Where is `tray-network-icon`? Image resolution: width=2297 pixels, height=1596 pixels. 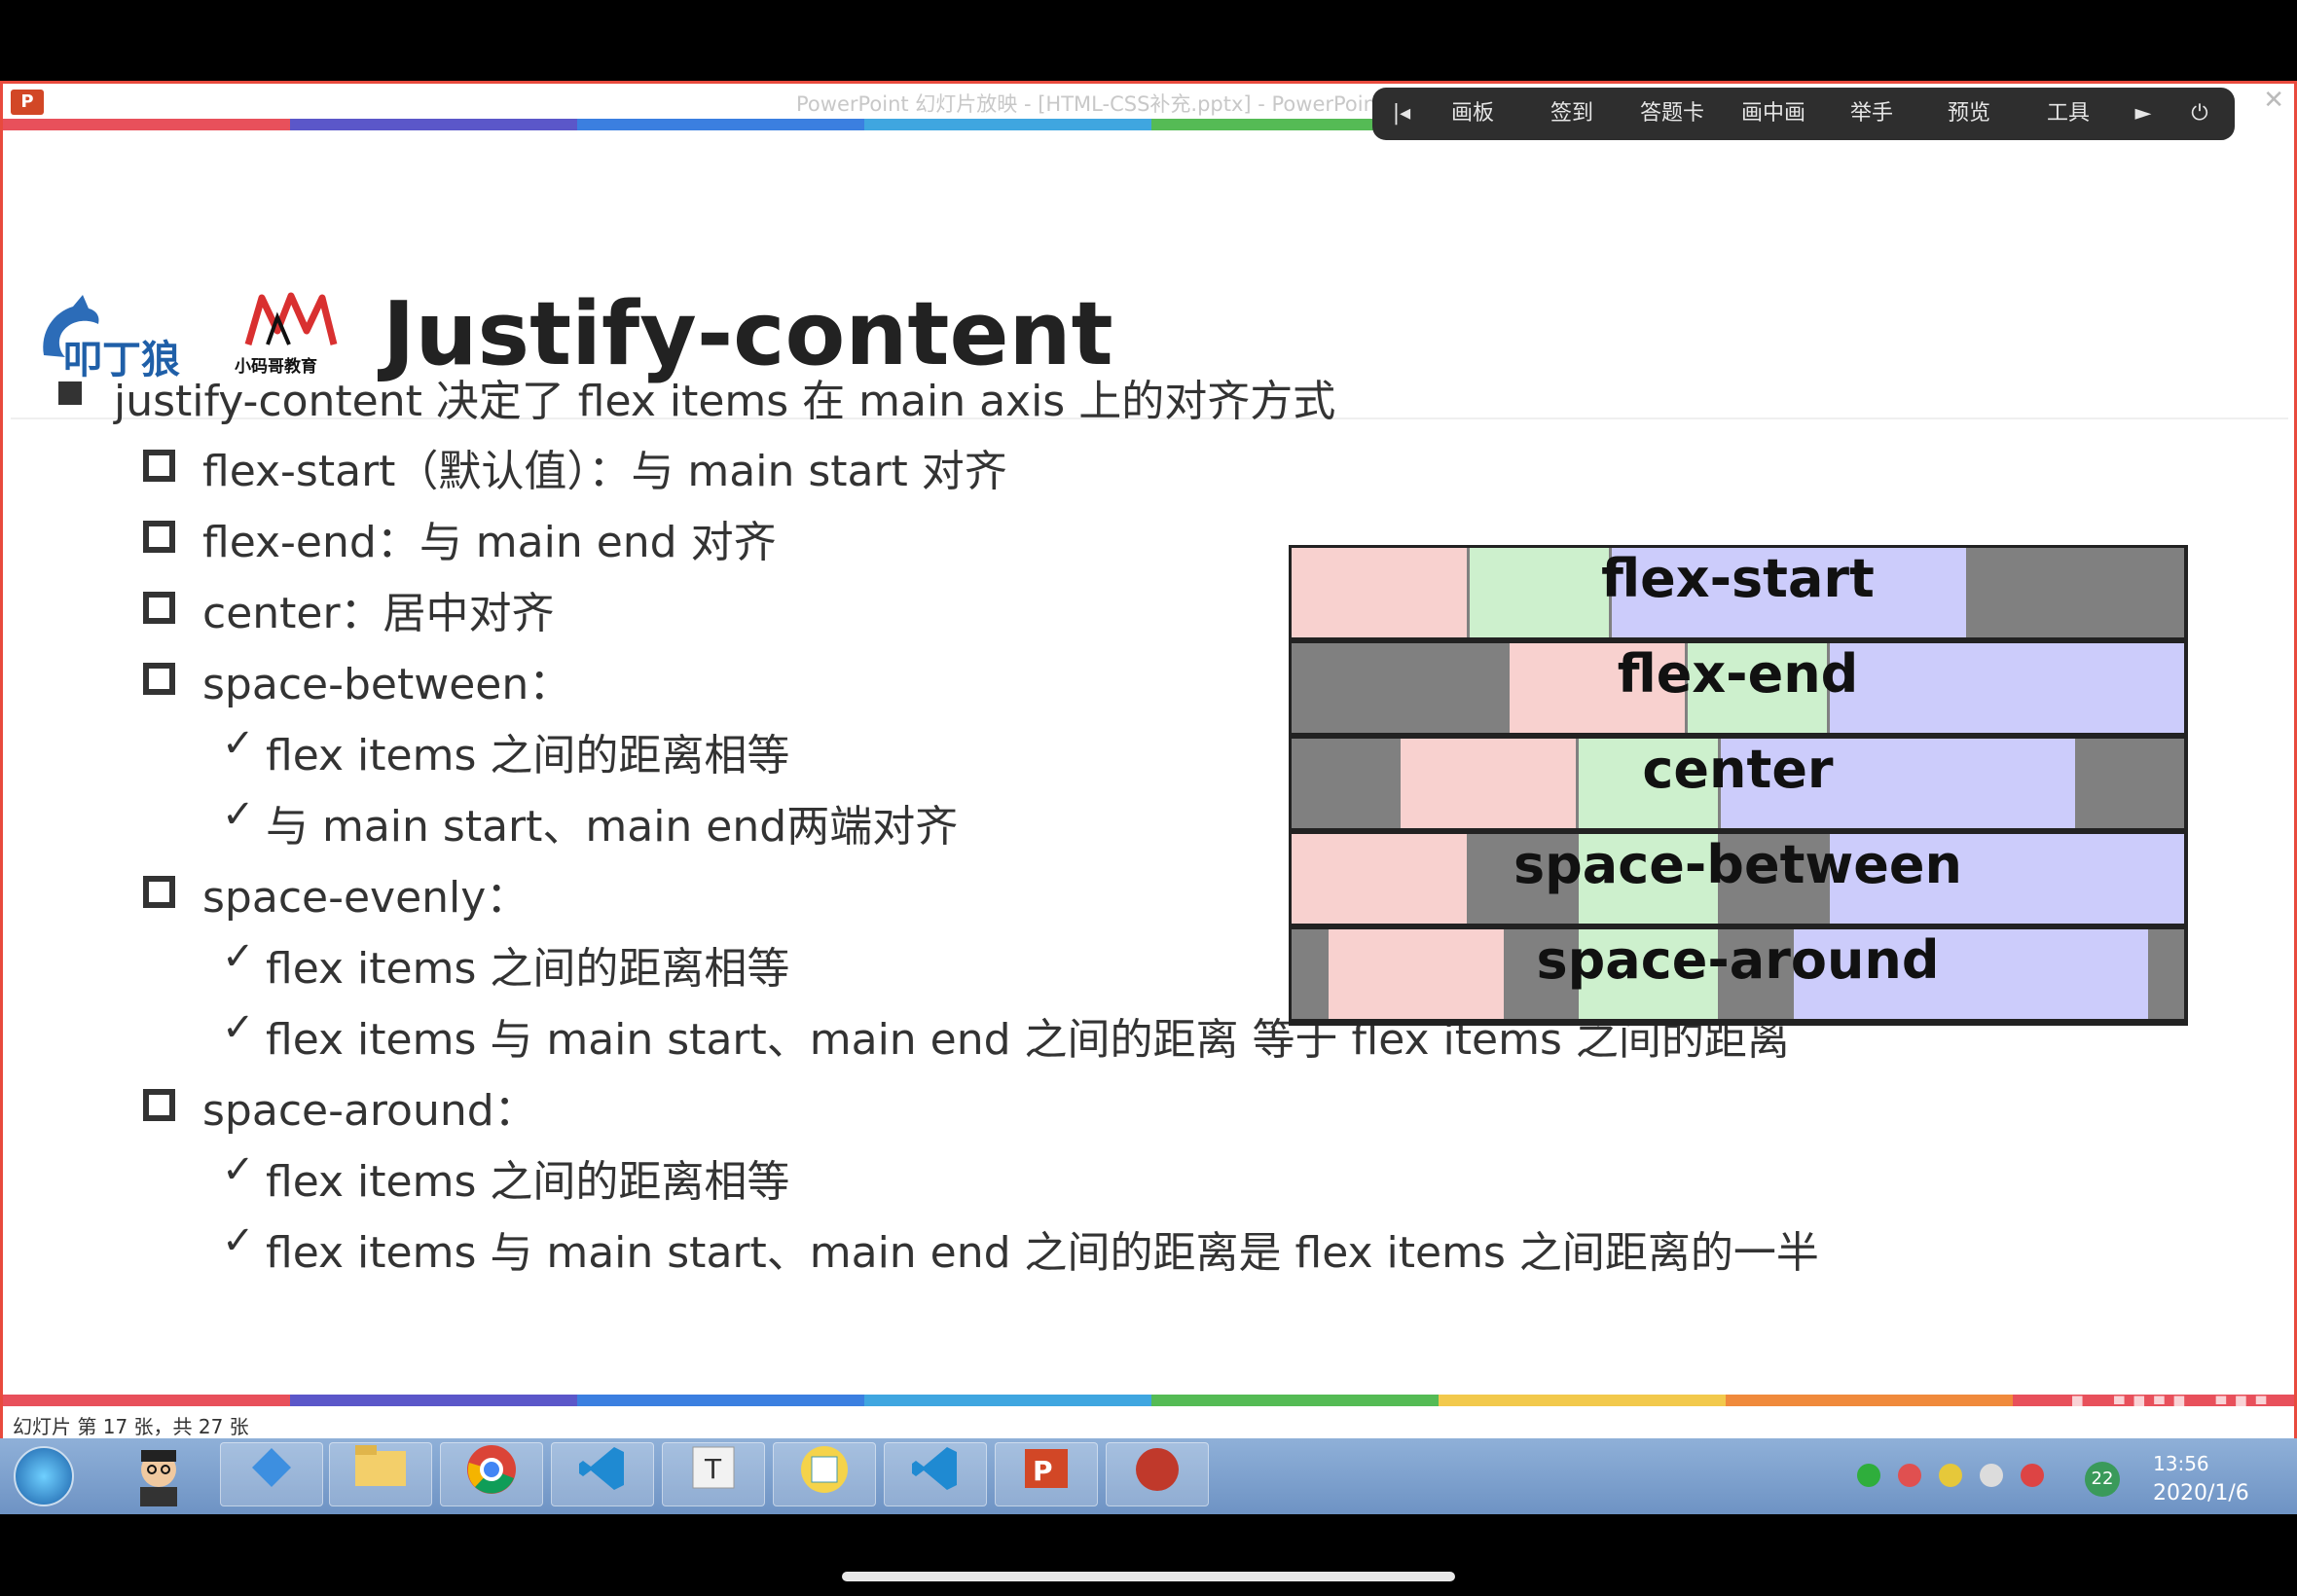 tray-network-icon is located at coordinates (1868, 1475).